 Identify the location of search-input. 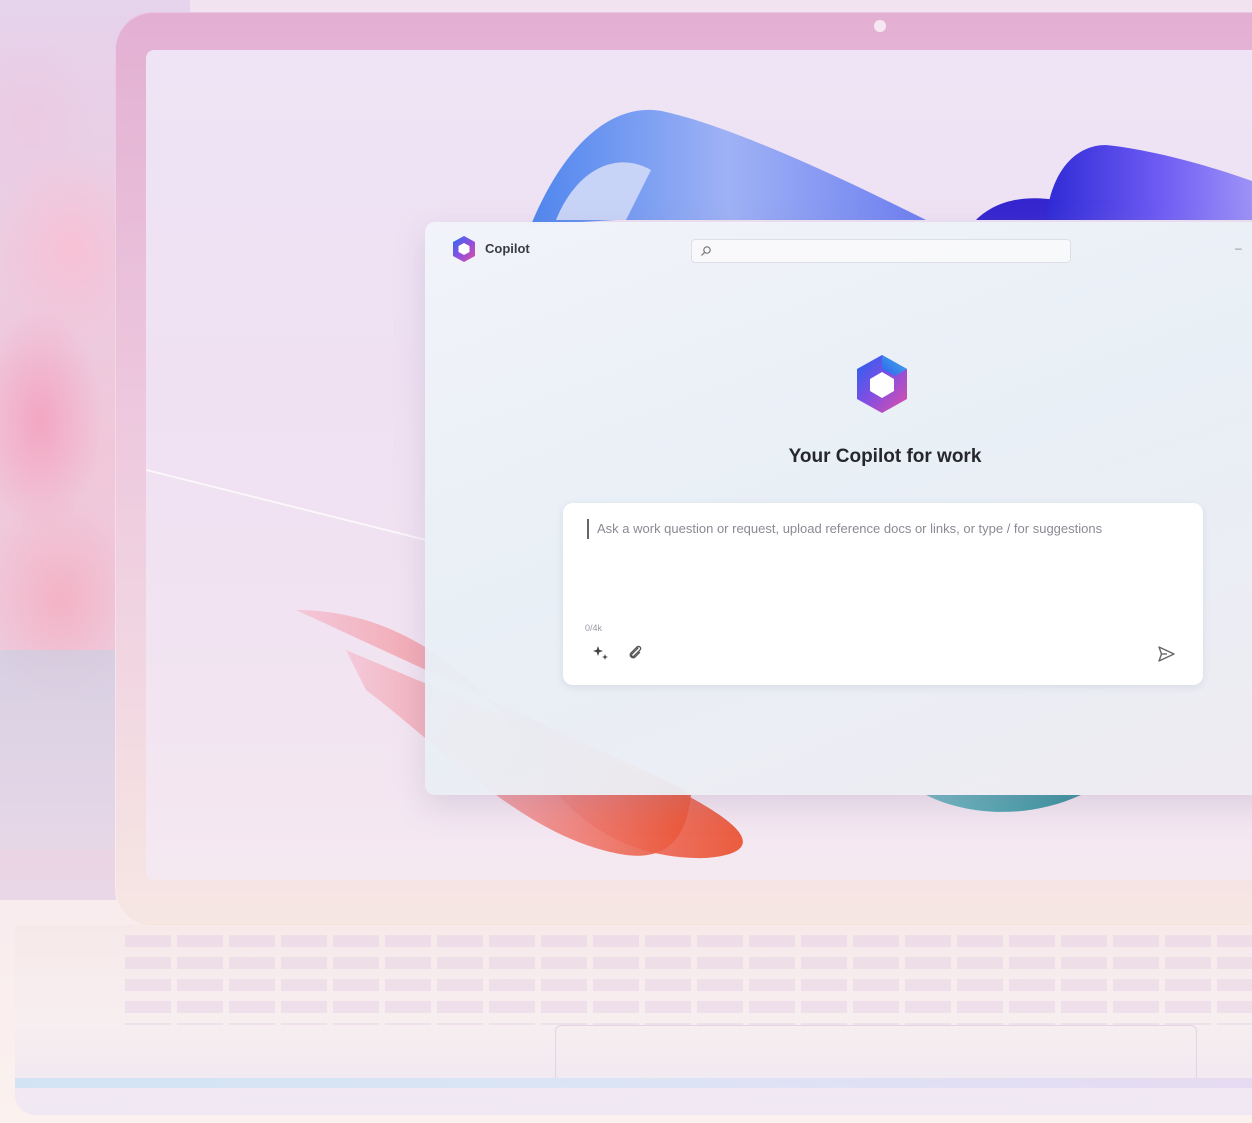
(881, 251).